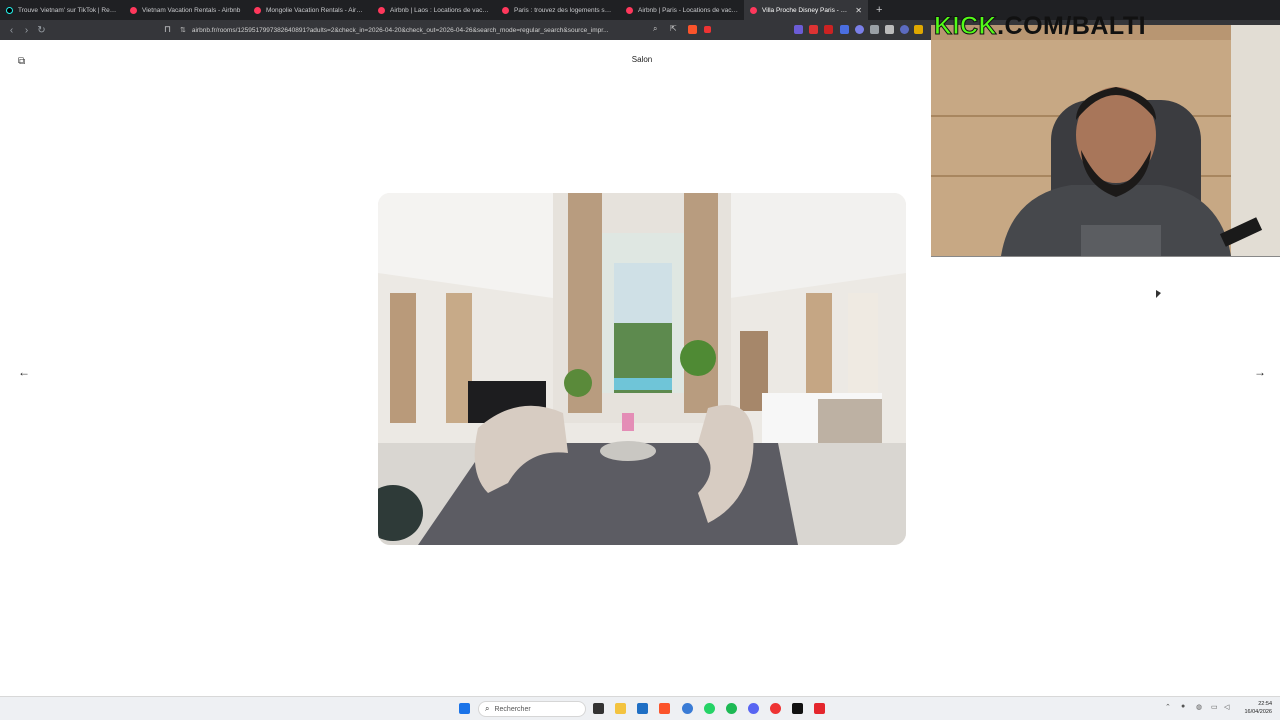 Image resolution: width=1280 pixels, height=720 pixels. I want to click on clock-time: 22:54, so click(1265, 704).